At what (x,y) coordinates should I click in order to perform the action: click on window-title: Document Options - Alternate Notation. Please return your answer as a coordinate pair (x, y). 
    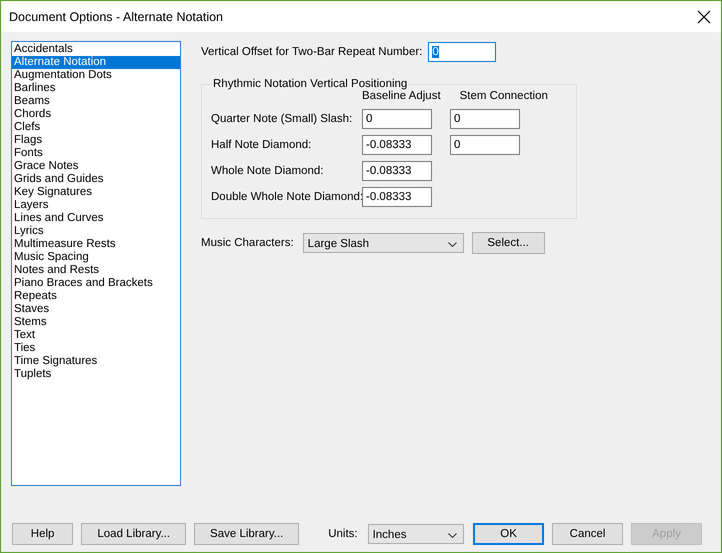
    Looking at the image, I should click on (116, 17).